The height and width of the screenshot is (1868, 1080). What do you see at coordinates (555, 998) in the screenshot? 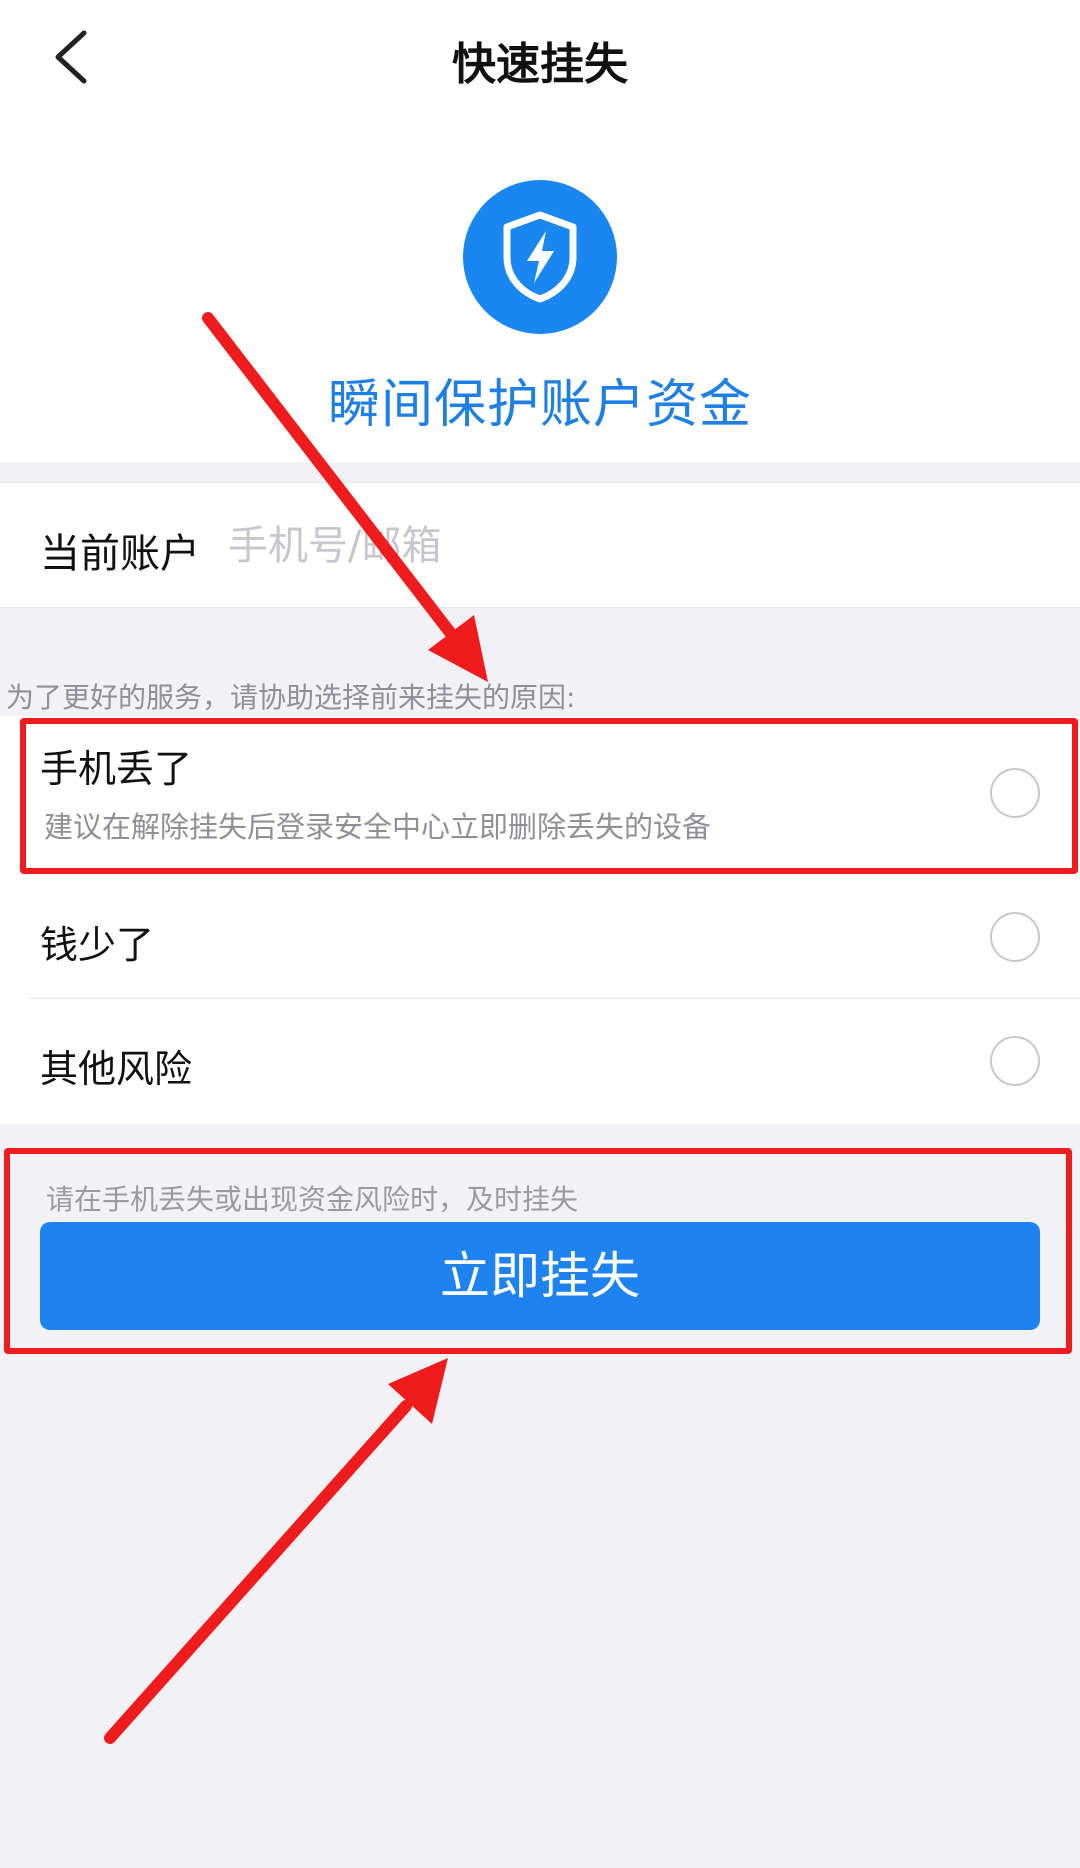
I see `divider` at bounding box center [555, 998].